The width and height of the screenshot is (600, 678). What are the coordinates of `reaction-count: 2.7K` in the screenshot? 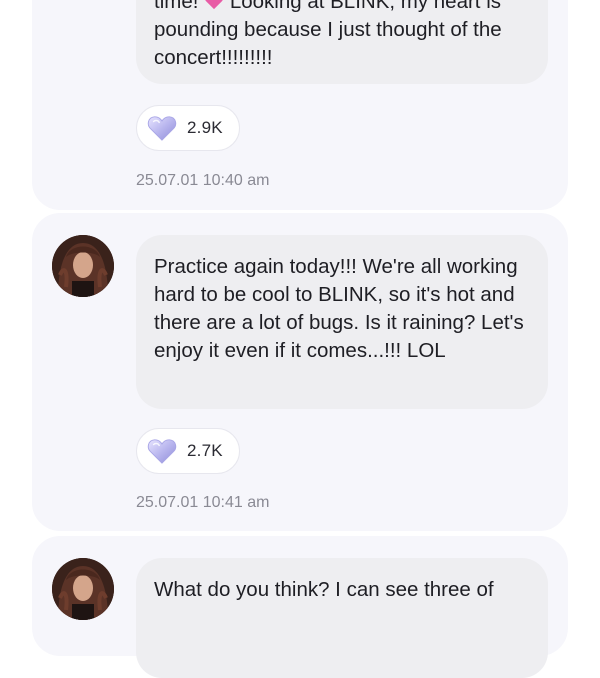 It's located at (205, 450).